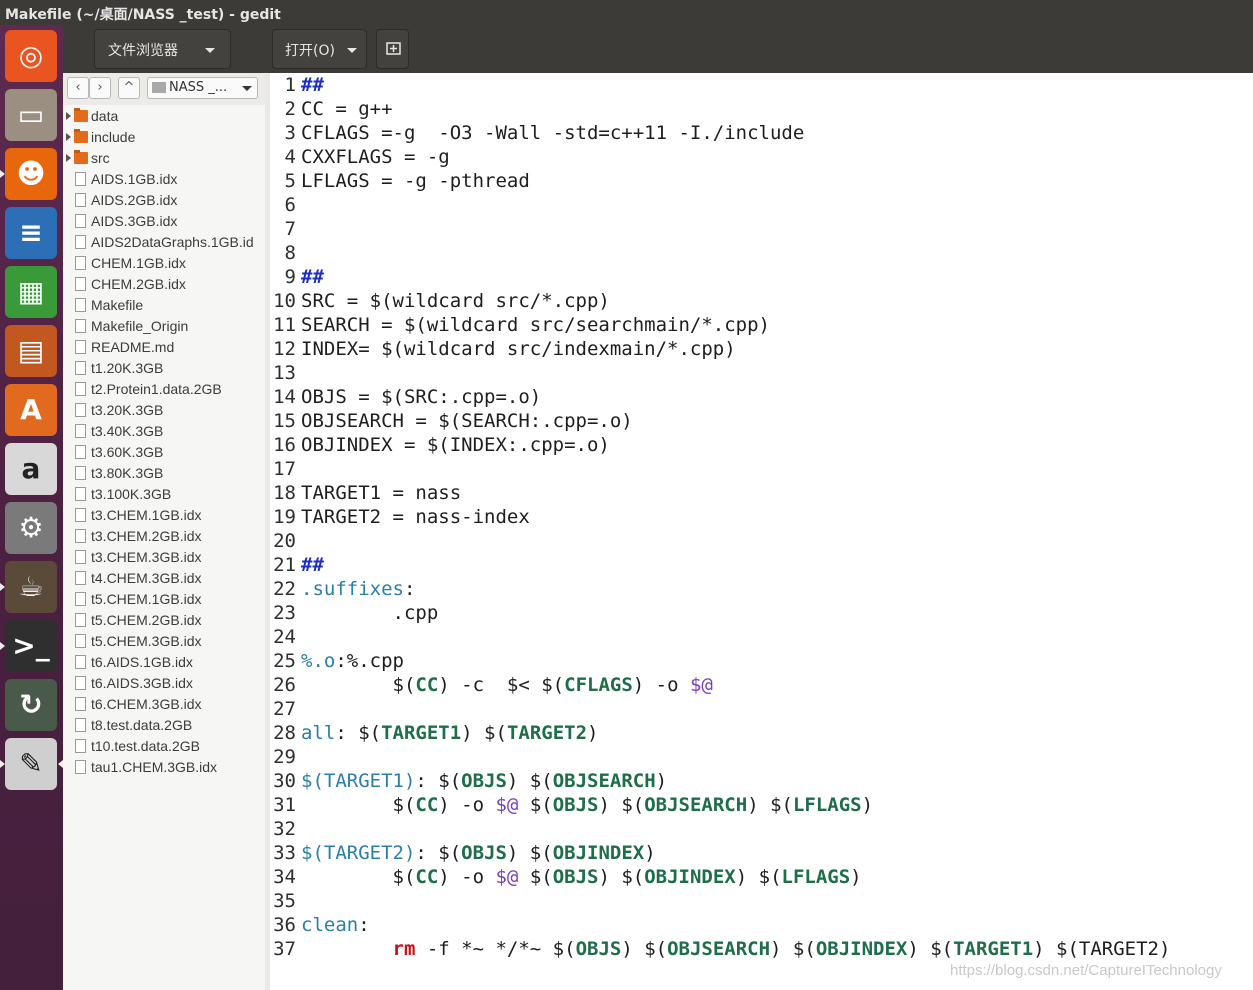  Describe the element at coordinates (164, 536) in the screenshot. I see `file-row: t3.CHEM.2GB.idx` at that location.